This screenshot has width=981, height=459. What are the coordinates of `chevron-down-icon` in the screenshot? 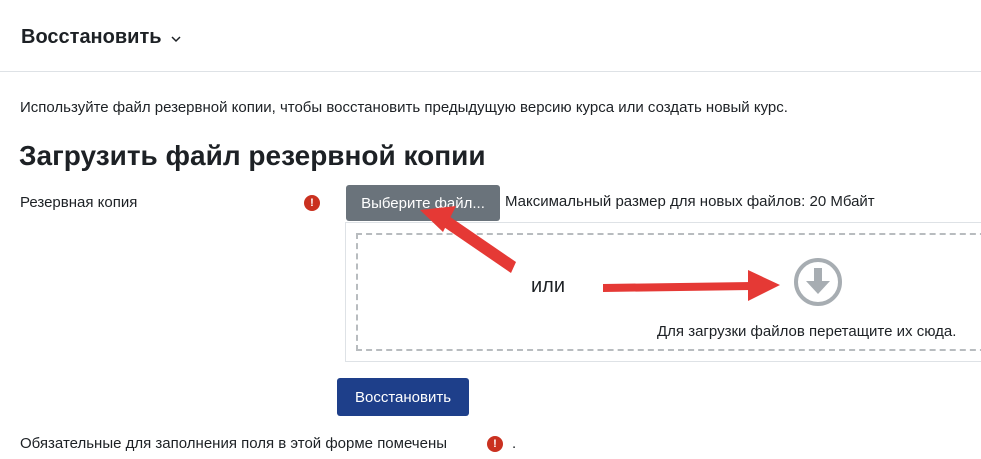 It's located at (176, 38).